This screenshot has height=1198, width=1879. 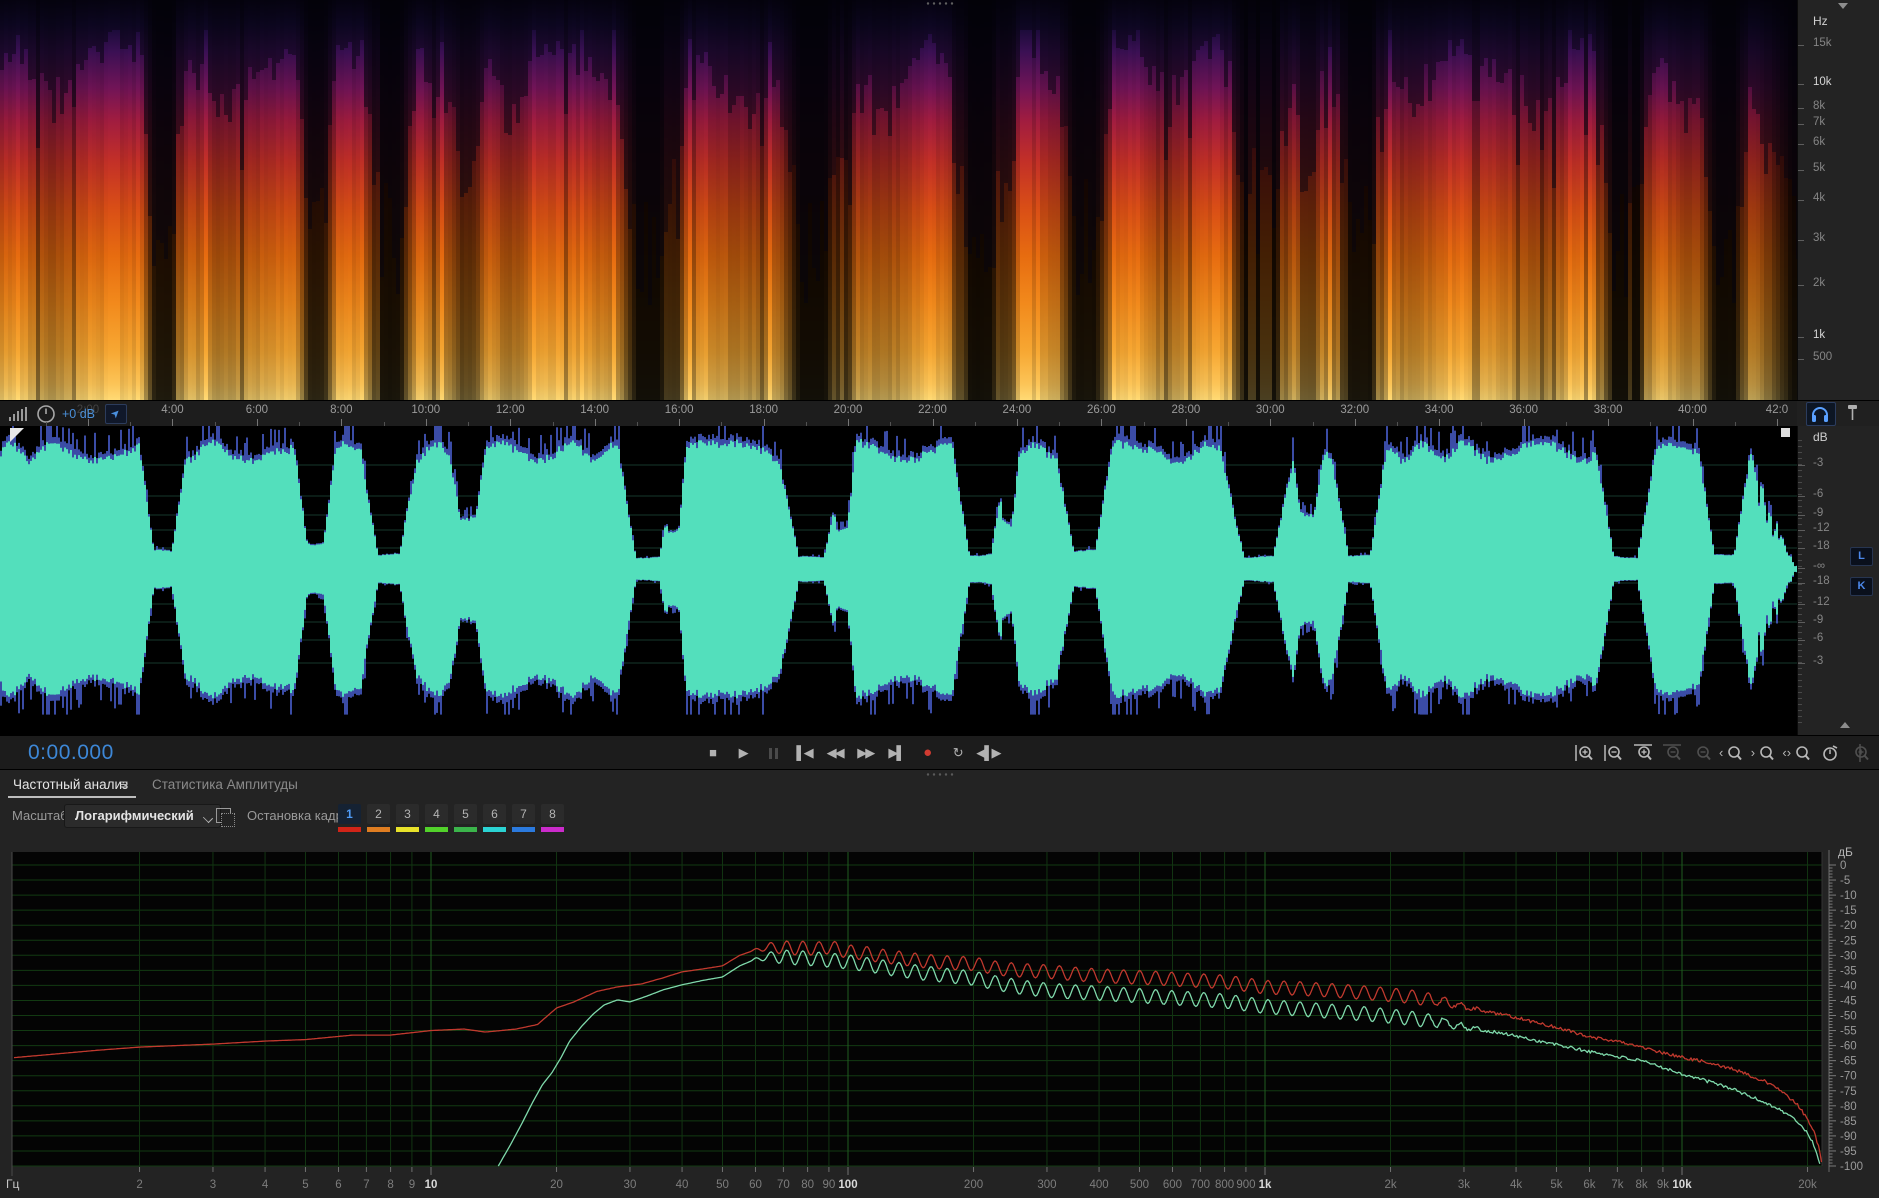 What do you see at coordinates (124, 784) in the screenshot?
I see `panel-menu-icon: ≡` at bounding box center [124, 784].